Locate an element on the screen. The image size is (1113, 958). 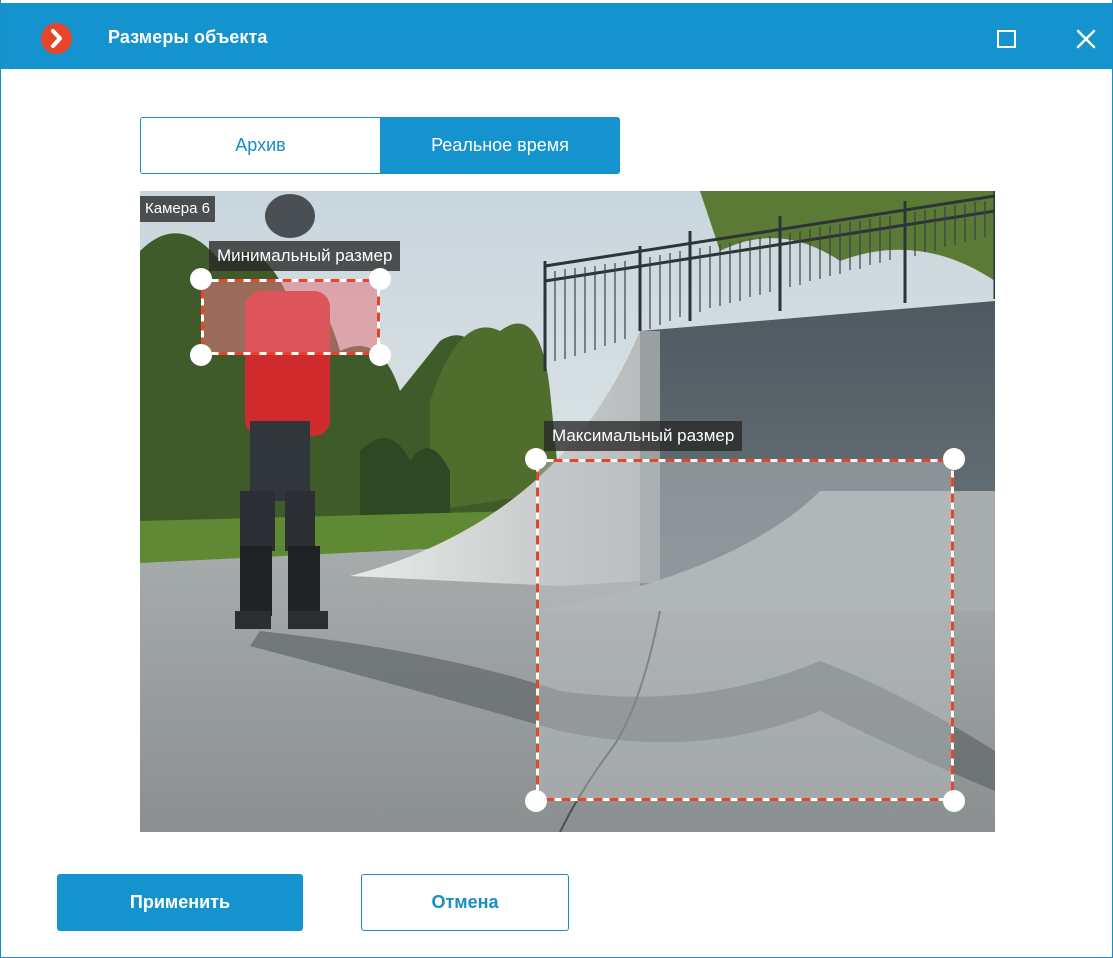
min-size-label: Минимальный размер is located at coordinates (305, 256).